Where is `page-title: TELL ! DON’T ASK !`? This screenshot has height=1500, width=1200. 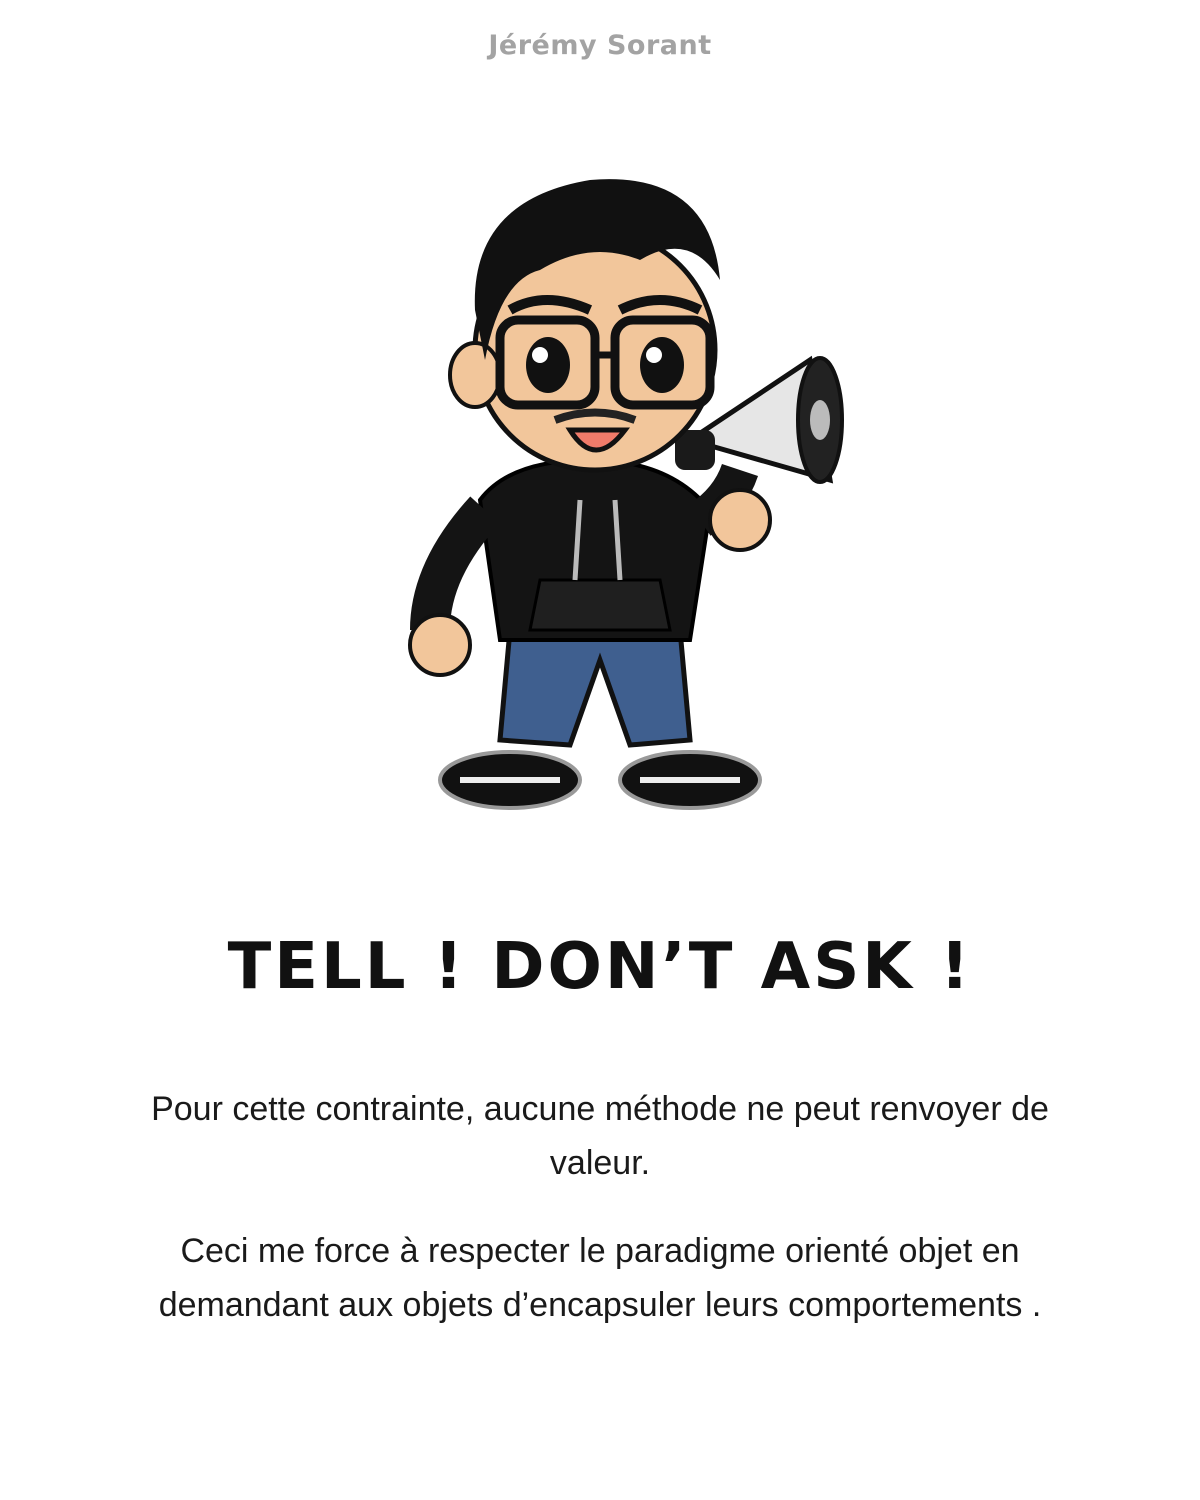 page-title: TELL ! DON’T ASK ! is located at coordinates (600, 967).